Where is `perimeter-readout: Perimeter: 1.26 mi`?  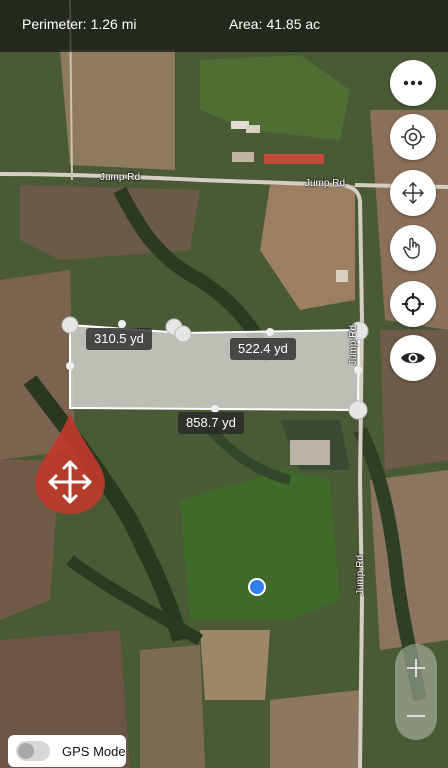
perimeter-readout: Perimeter: 1.26 mi is located at coordinates (79, 24).